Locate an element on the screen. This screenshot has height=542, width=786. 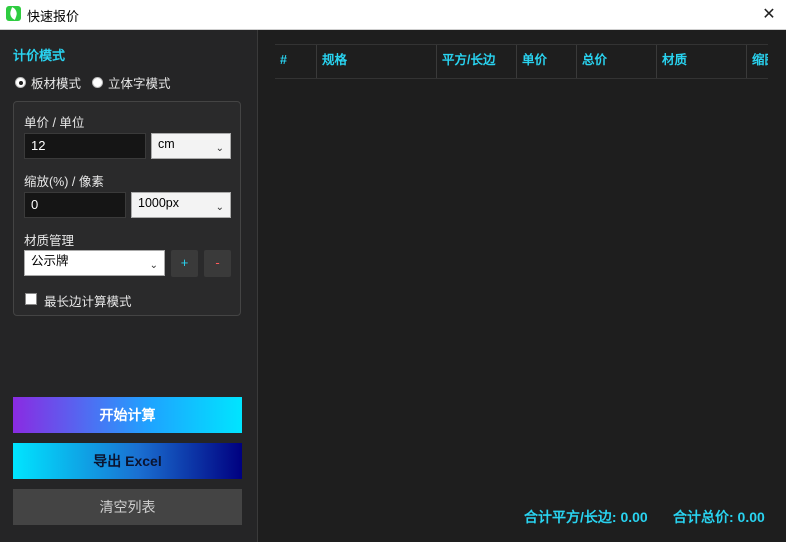
longest-side-checkbox is located at coordinates (31, 299).